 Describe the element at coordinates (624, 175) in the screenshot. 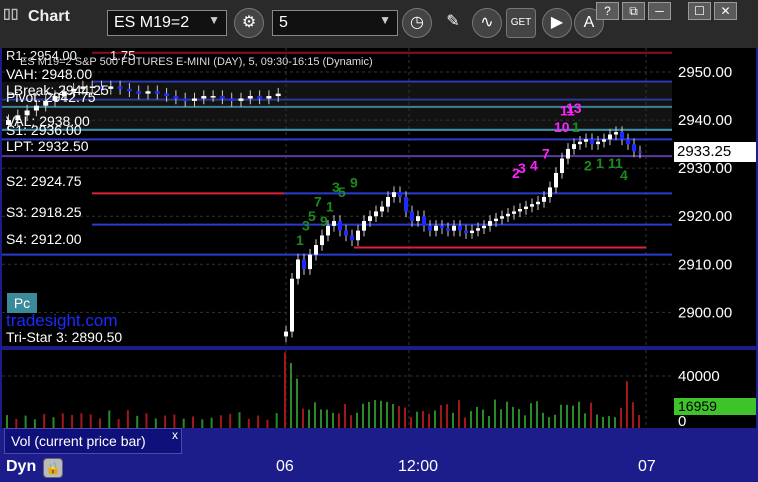

I see `setup-count-label: 4` at that location.